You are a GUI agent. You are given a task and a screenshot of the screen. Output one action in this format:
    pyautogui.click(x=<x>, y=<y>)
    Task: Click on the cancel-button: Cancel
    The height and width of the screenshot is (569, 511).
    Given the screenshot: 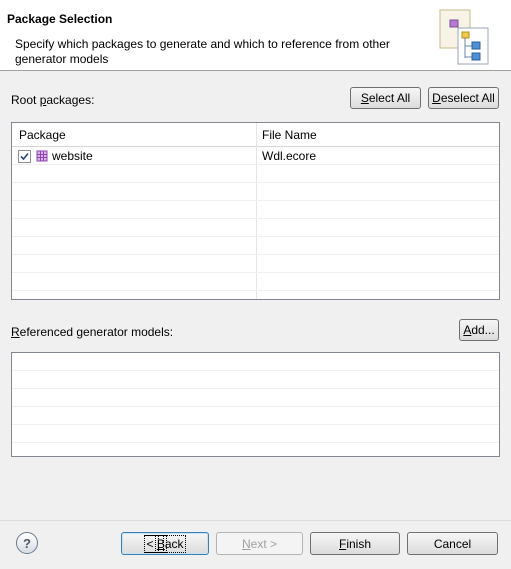 What is the action you would take?
    pyautogui.click(x=452, y=543)
    